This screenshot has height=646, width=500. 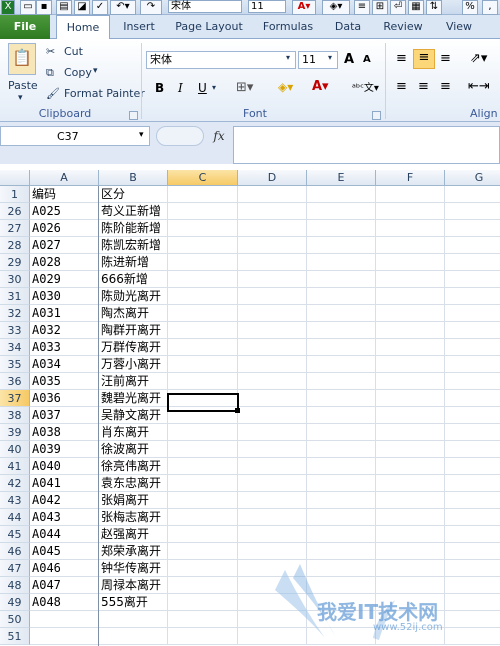 What do you see at coordinates (64, 483) in the screenshot?
I see `cell-code: A041` at bounding box center [64, 483].